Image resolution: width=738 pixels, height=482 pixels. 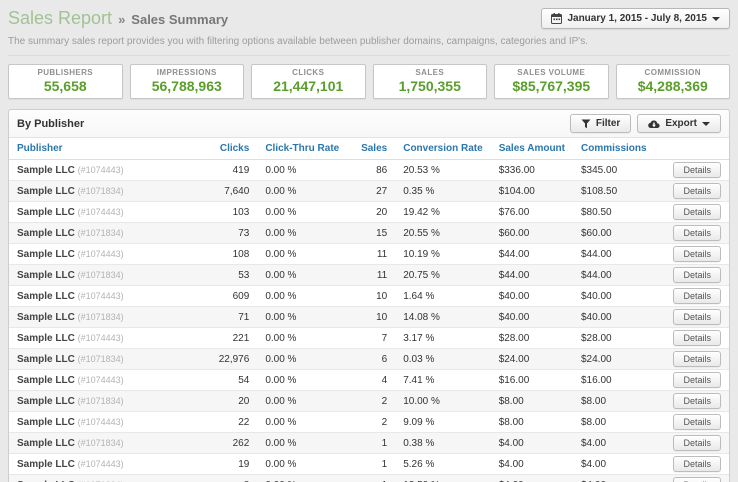 I want to click on cell-commissions: $40.00, so click(x=619, y=296).